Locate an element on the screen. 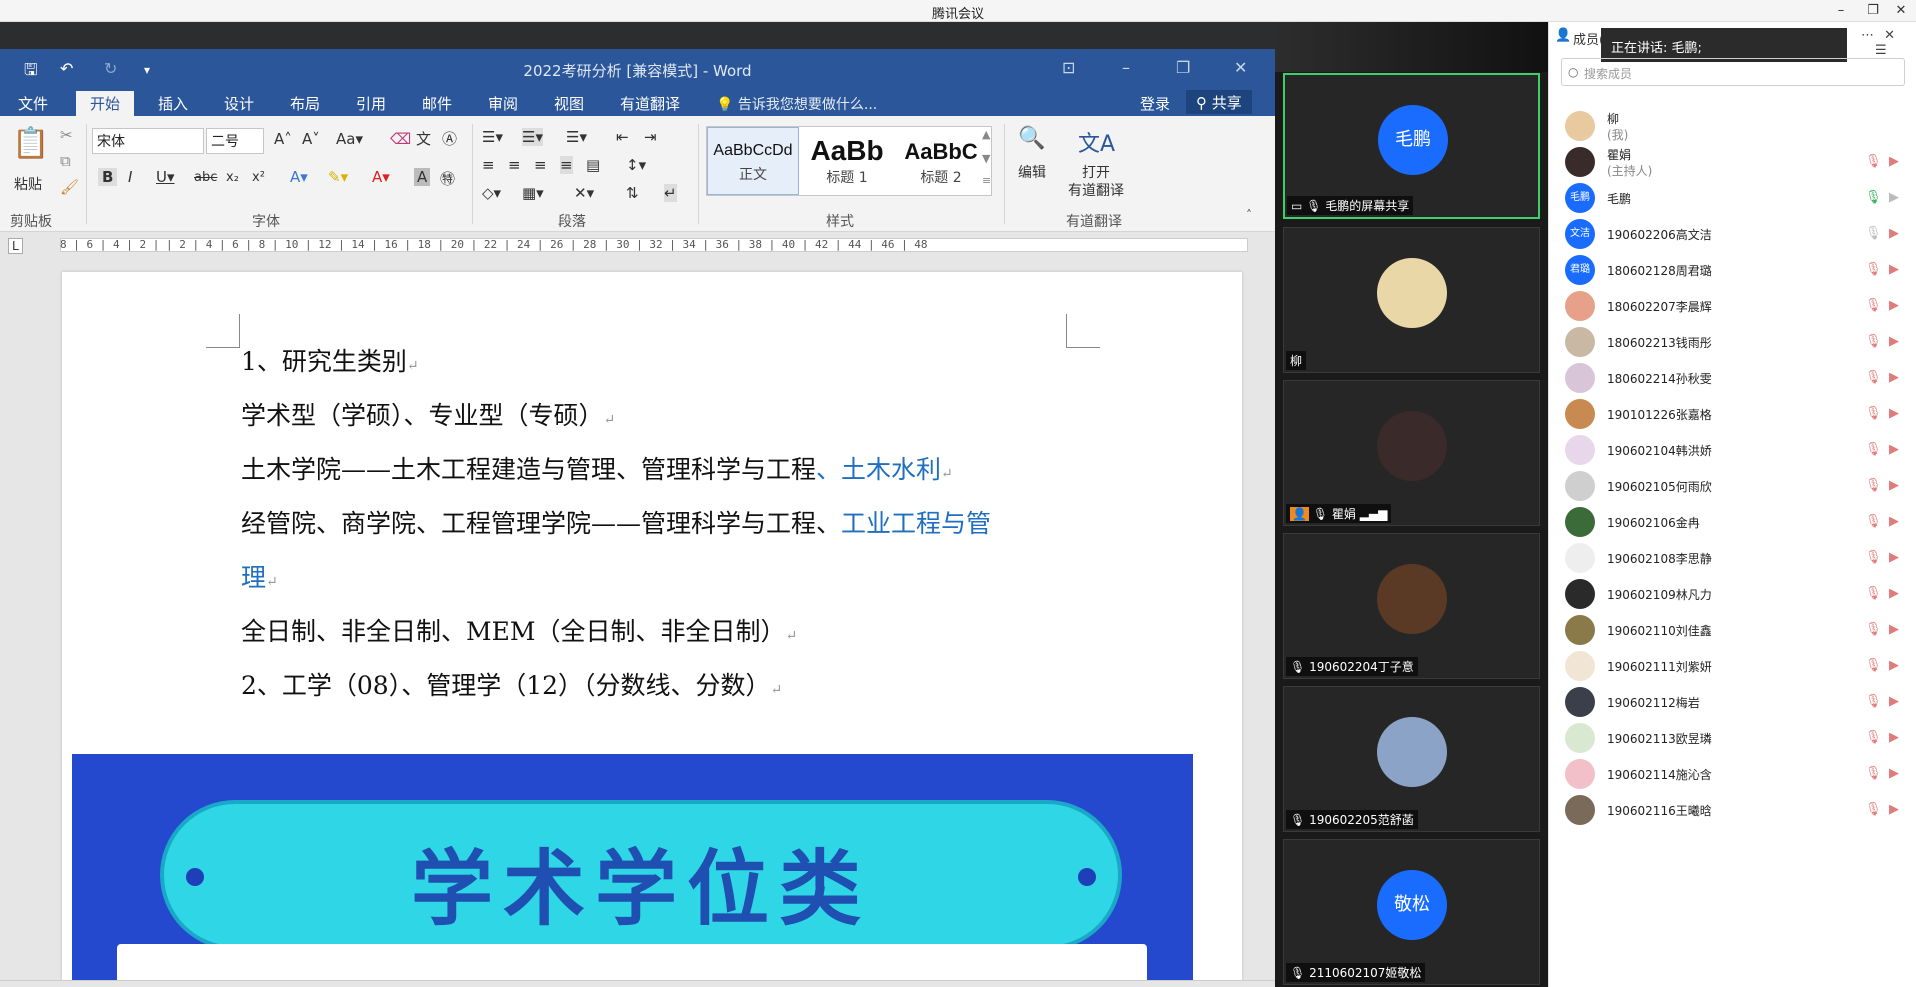 This screenshot has width=1916, height=987. find-icon: 🔍 is located at coordinates (1031, 138).